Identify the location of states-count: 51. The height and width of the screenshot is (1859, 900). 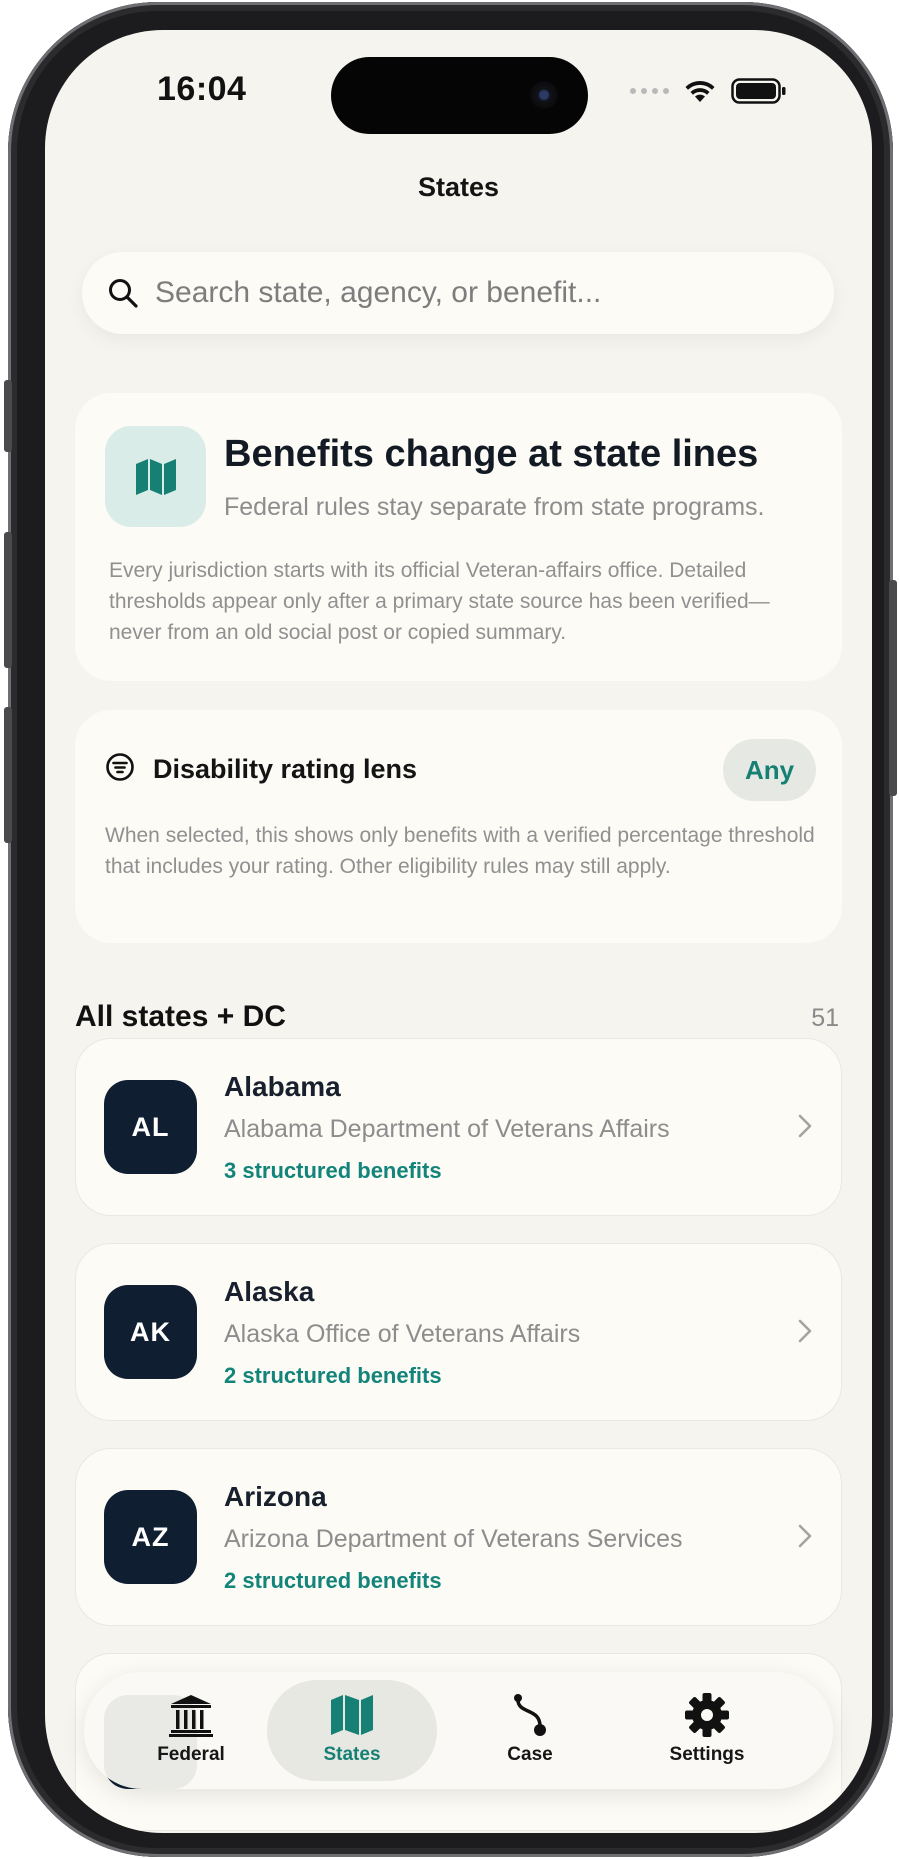
(825, 1018).